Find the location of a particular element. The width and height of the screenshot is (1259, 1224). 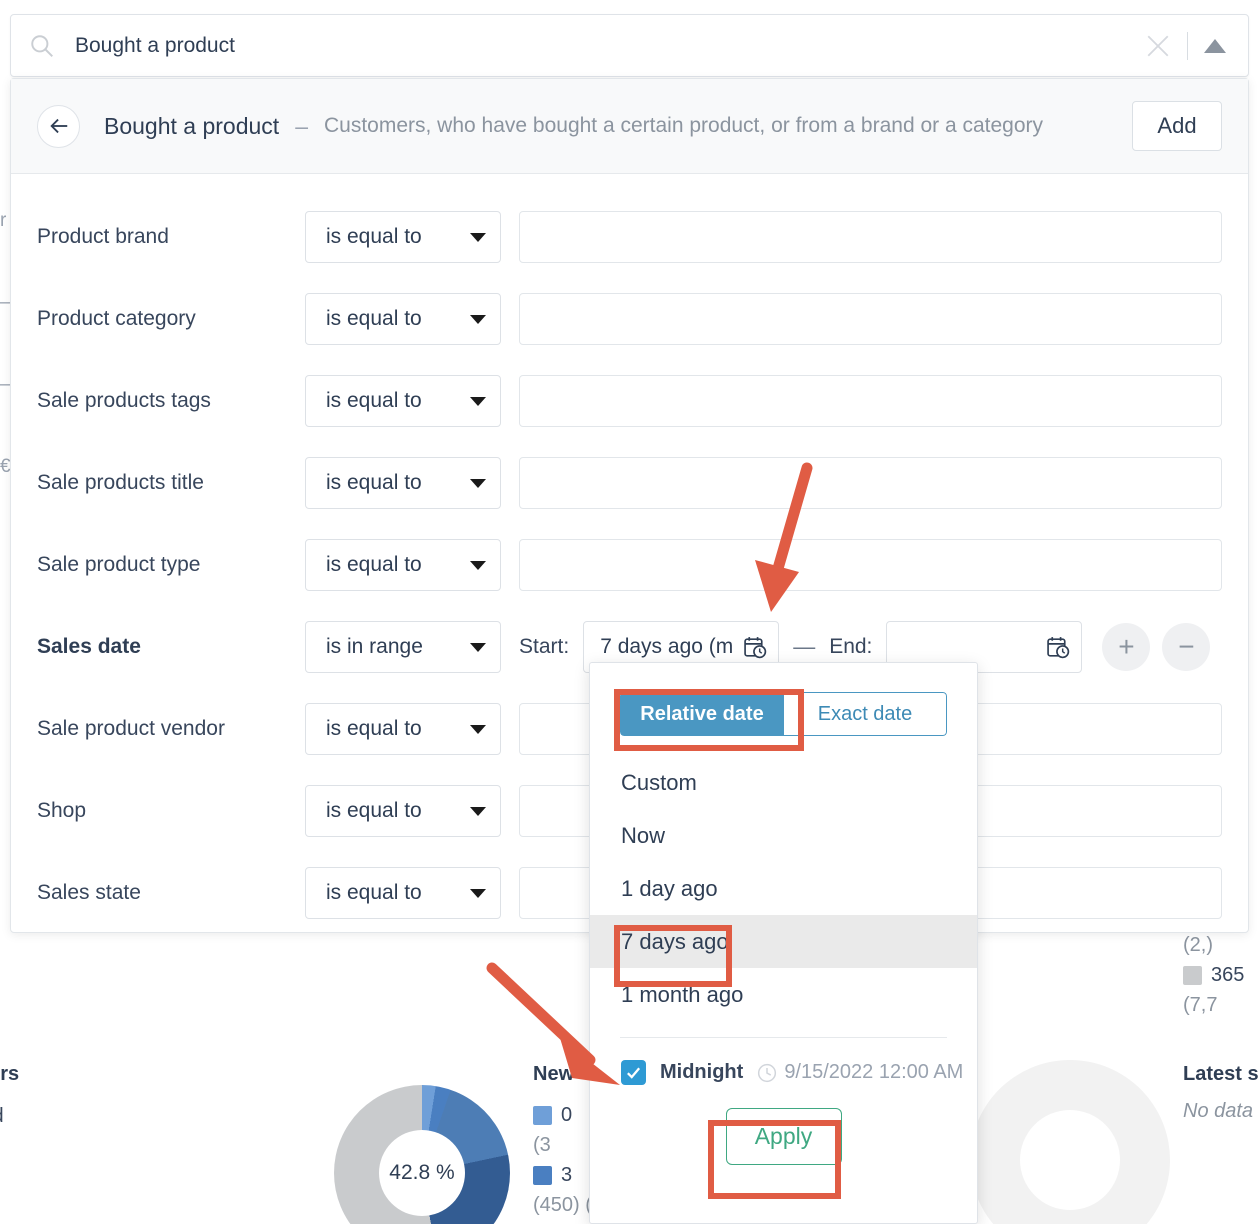

option-1-month-ago: 1 month ago is located at coordinates (783, 994).